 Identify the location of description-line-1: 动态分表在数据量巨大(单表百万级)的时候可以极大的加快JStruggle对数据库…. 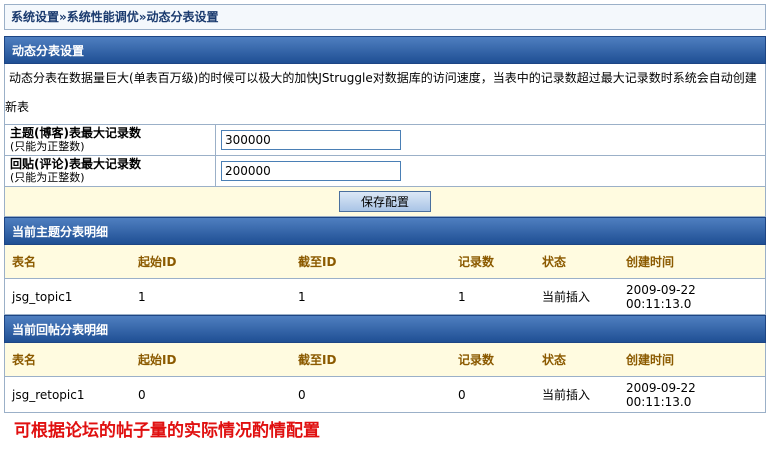
(383, 78).